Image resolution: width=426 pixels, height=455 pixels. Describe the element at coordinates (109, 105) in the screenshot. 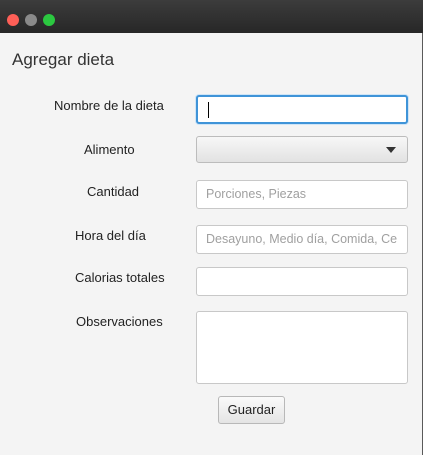

I see `nombre-label: Nombre de la dieta` at that location.